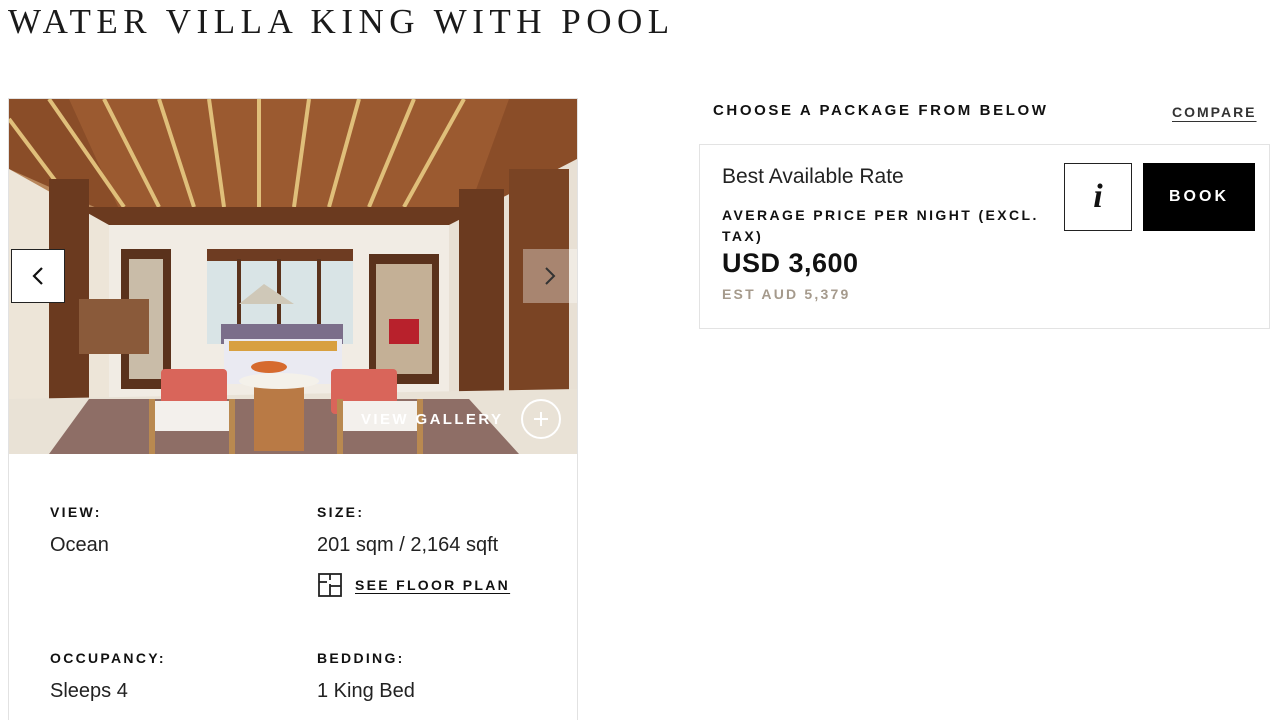  What do you see at coordinates (813, 176) in the screenshot?
I see `rate-name: Best Available Rate` at bounding box center [813, 176].